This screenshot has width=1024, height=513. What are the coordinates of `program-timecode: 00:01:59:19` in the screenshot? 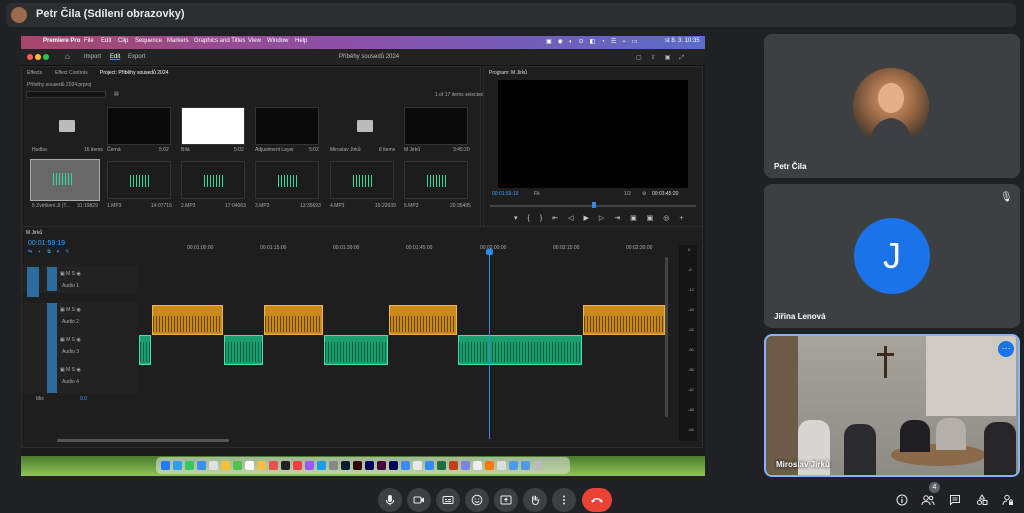 It's located at (505, 194).